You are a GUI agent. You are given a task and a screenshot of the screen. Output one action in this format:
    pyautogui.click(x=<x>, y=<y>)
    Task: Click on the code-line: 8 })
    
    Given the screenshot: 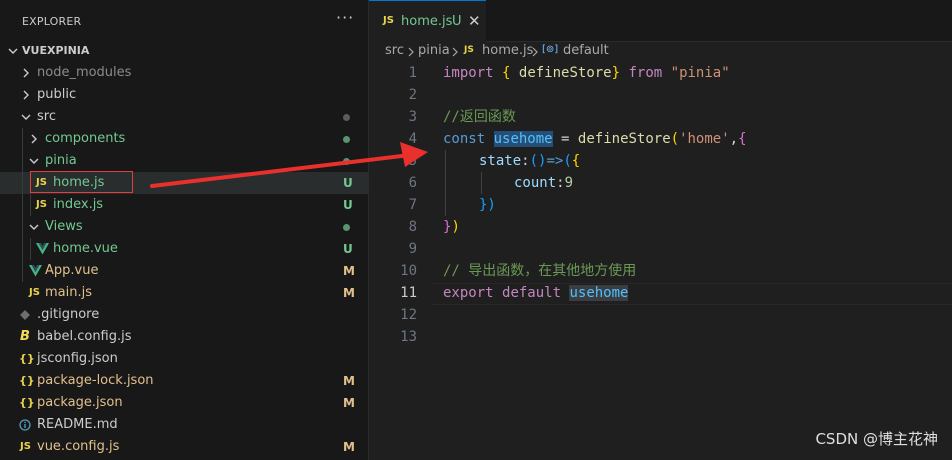 What is the action you would take?
    pyautogui.click(x=660, y=227)
    